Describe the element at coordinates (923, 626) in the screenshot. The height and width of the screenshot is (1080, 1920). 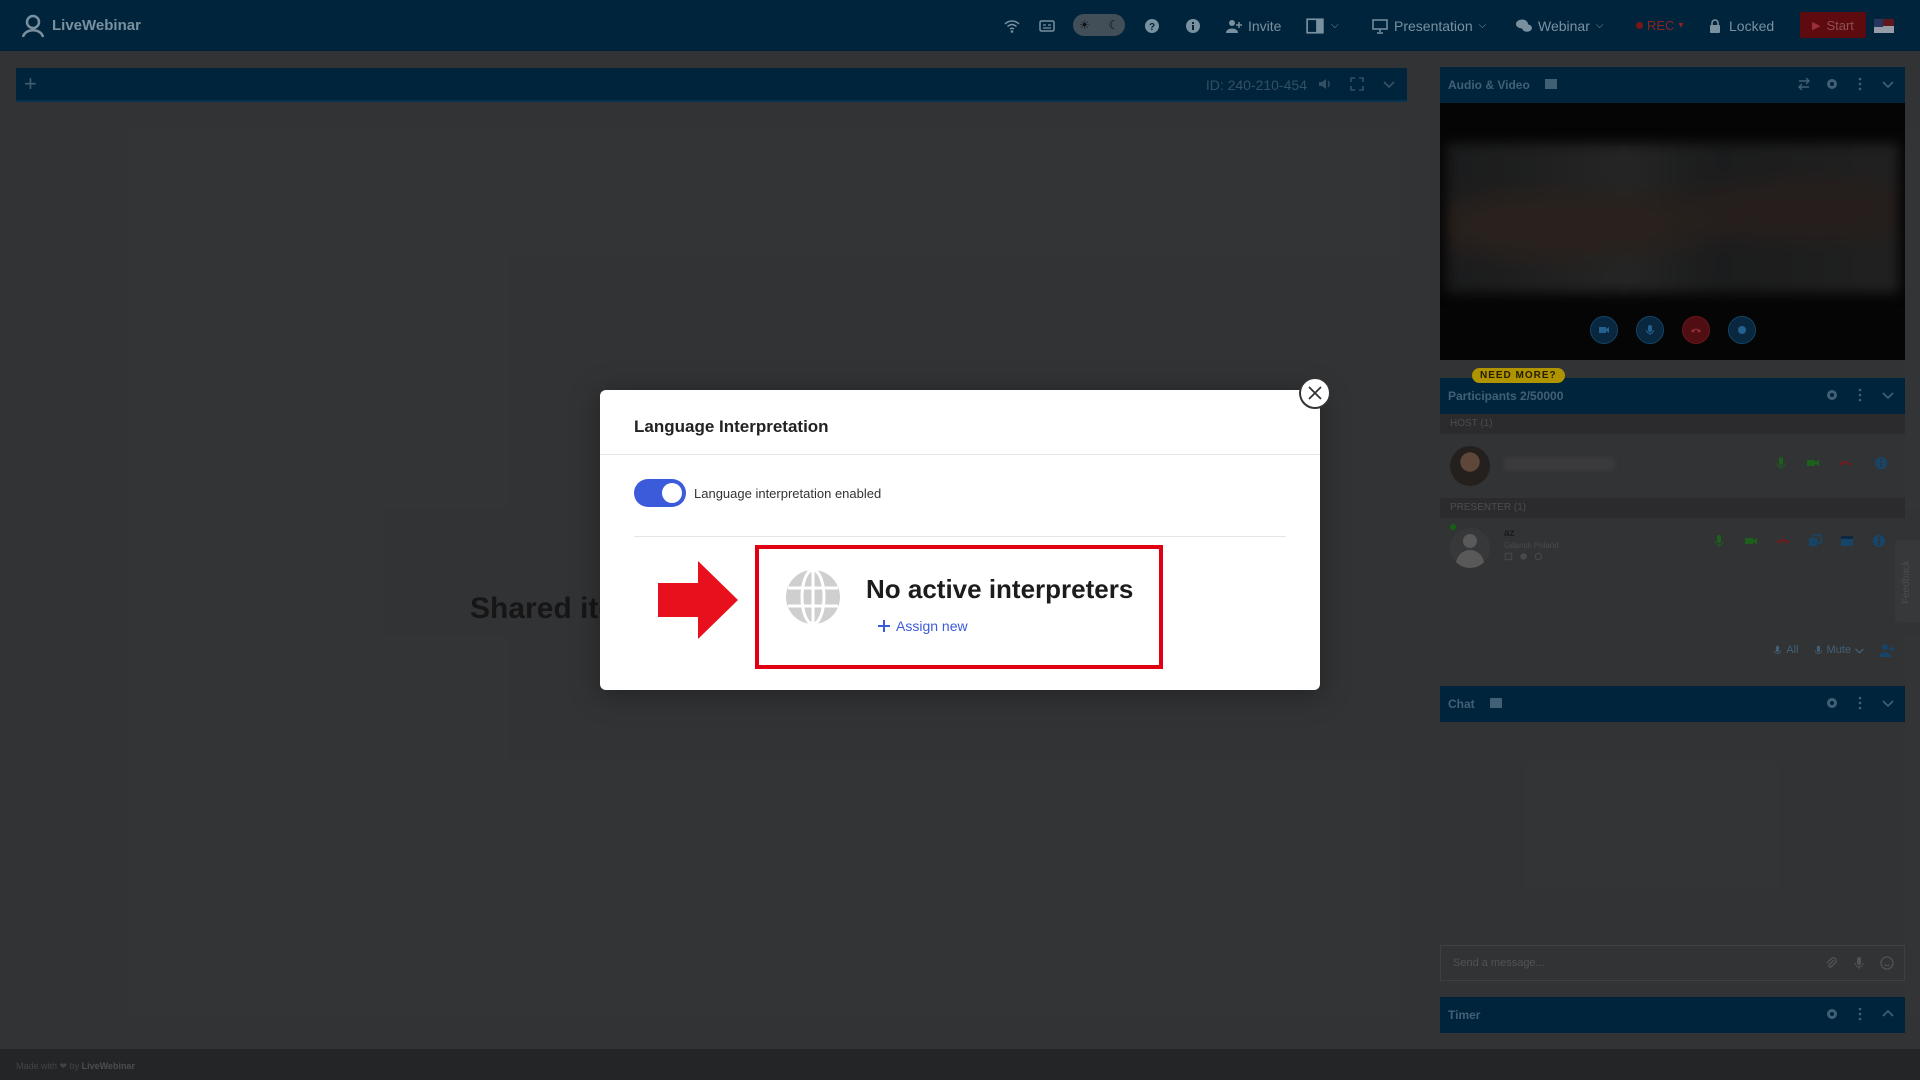
I see `assign-new-button: Assign new` at that location.